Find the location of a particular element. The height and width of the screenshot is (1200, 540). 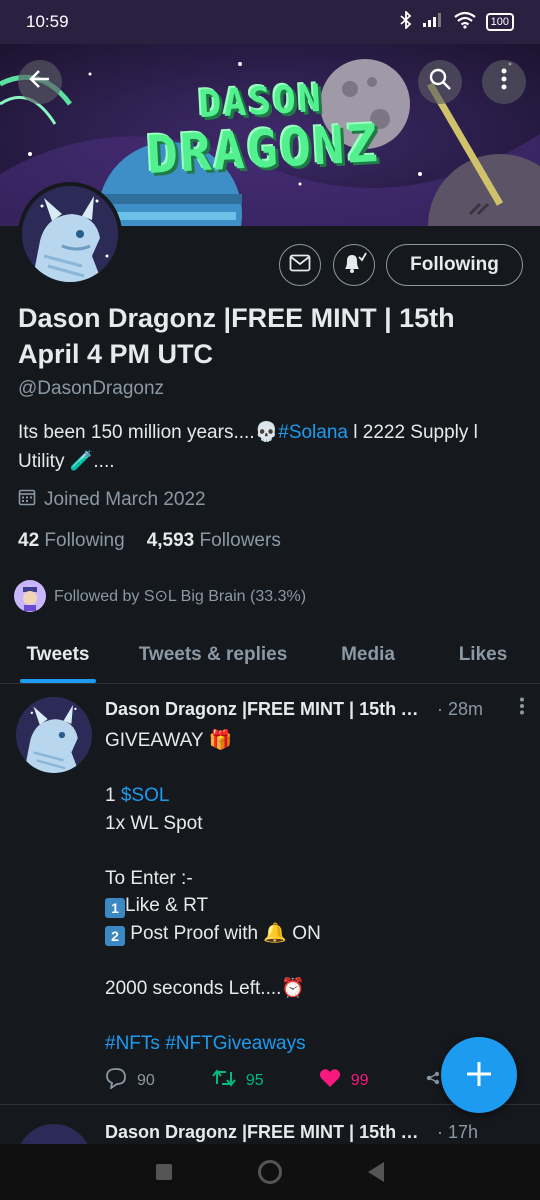

retweet-button: 95 is located at coordinates (265, 1080).